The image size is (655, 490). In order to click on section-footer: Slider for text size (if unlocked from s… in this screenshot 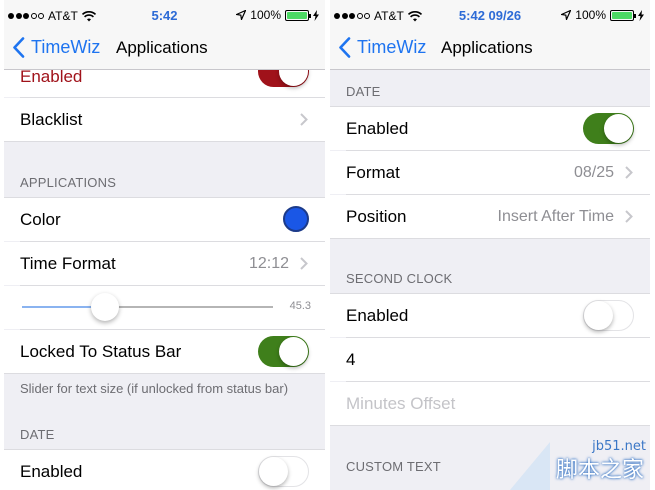, I will do `click(154, 388)`.